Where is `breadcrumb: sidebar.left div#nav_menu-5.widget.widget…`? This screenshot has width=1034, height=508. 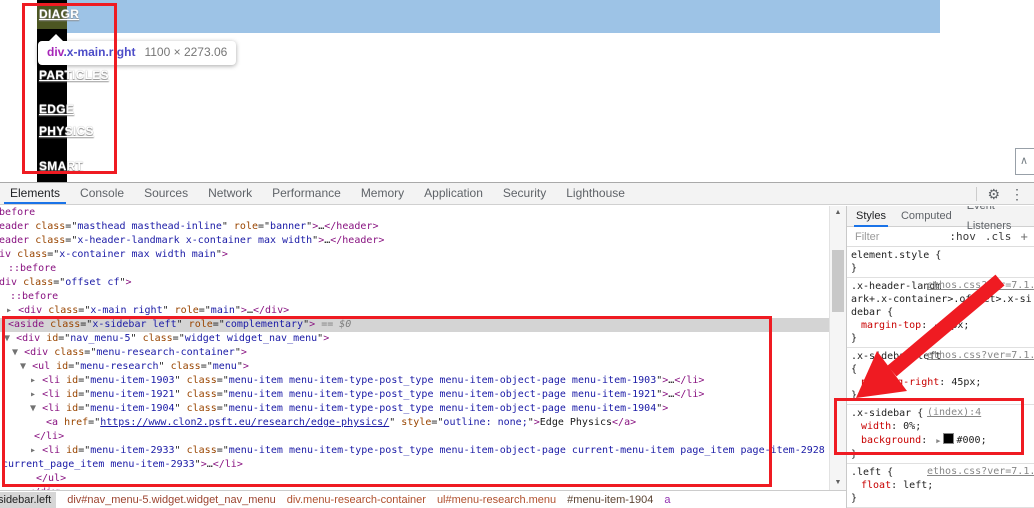
breadcrumb: sidebar.left div#nav_menu-5.widget.widget… is located at coordinates (423, 499).